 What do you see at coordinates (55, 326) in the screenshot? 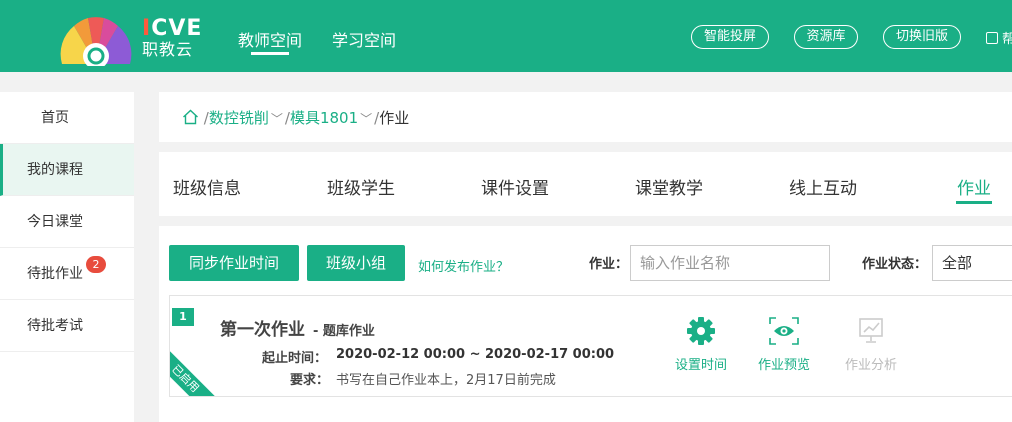
I see `sidebar-item-label: 待批考试` at bounding box center [55, 326].